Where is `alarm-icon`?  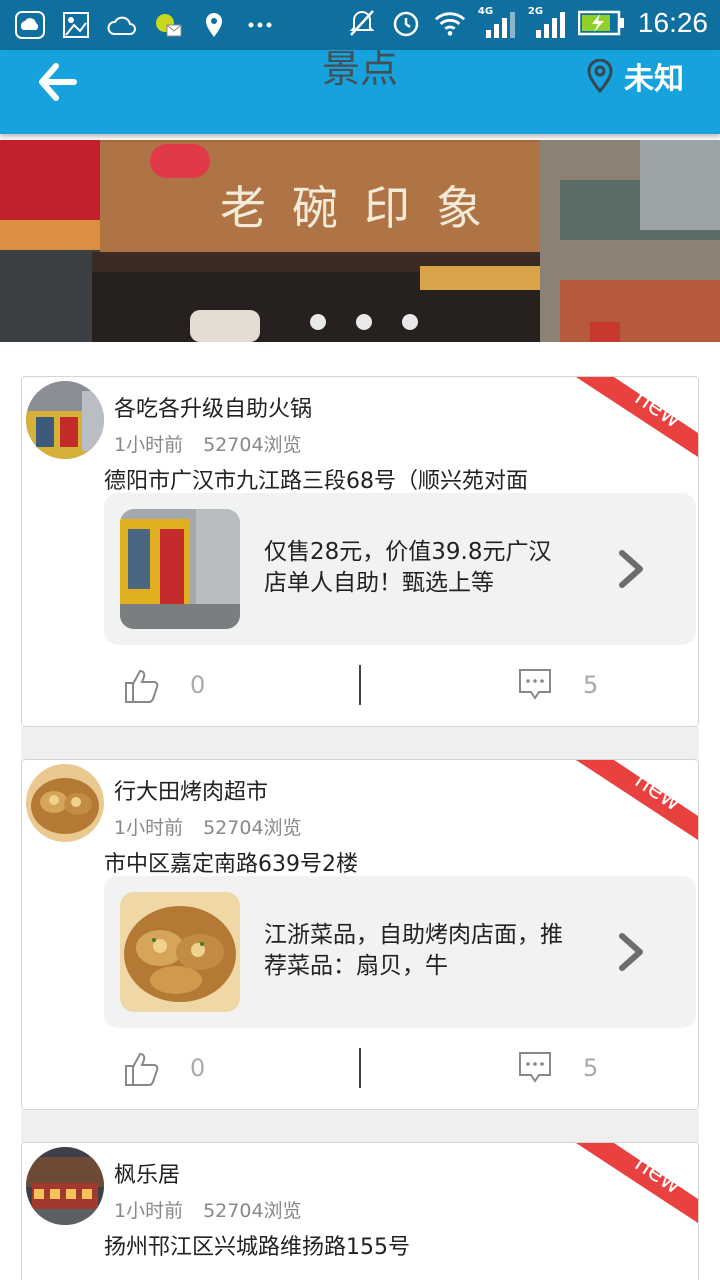
alarm-icon is located at coordinates (406, 23).